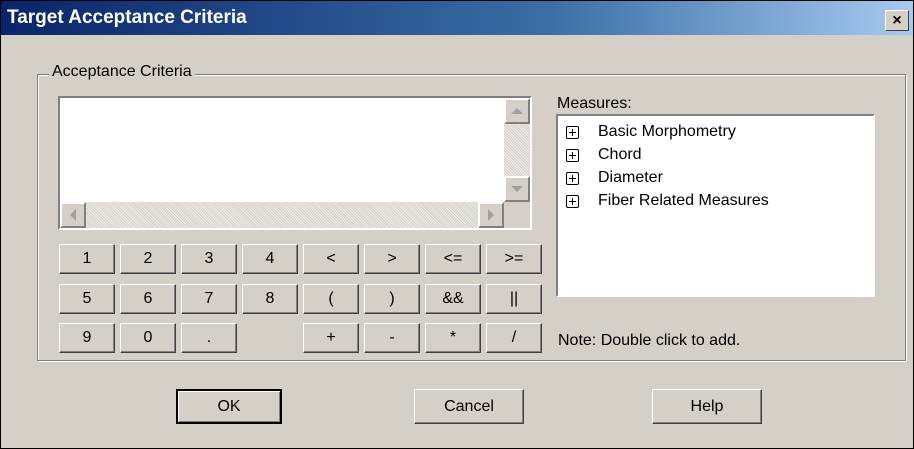  Describe the element at coordinates (282, 215) in the screenshot. I see `horizontal-scrollbar` at that location.